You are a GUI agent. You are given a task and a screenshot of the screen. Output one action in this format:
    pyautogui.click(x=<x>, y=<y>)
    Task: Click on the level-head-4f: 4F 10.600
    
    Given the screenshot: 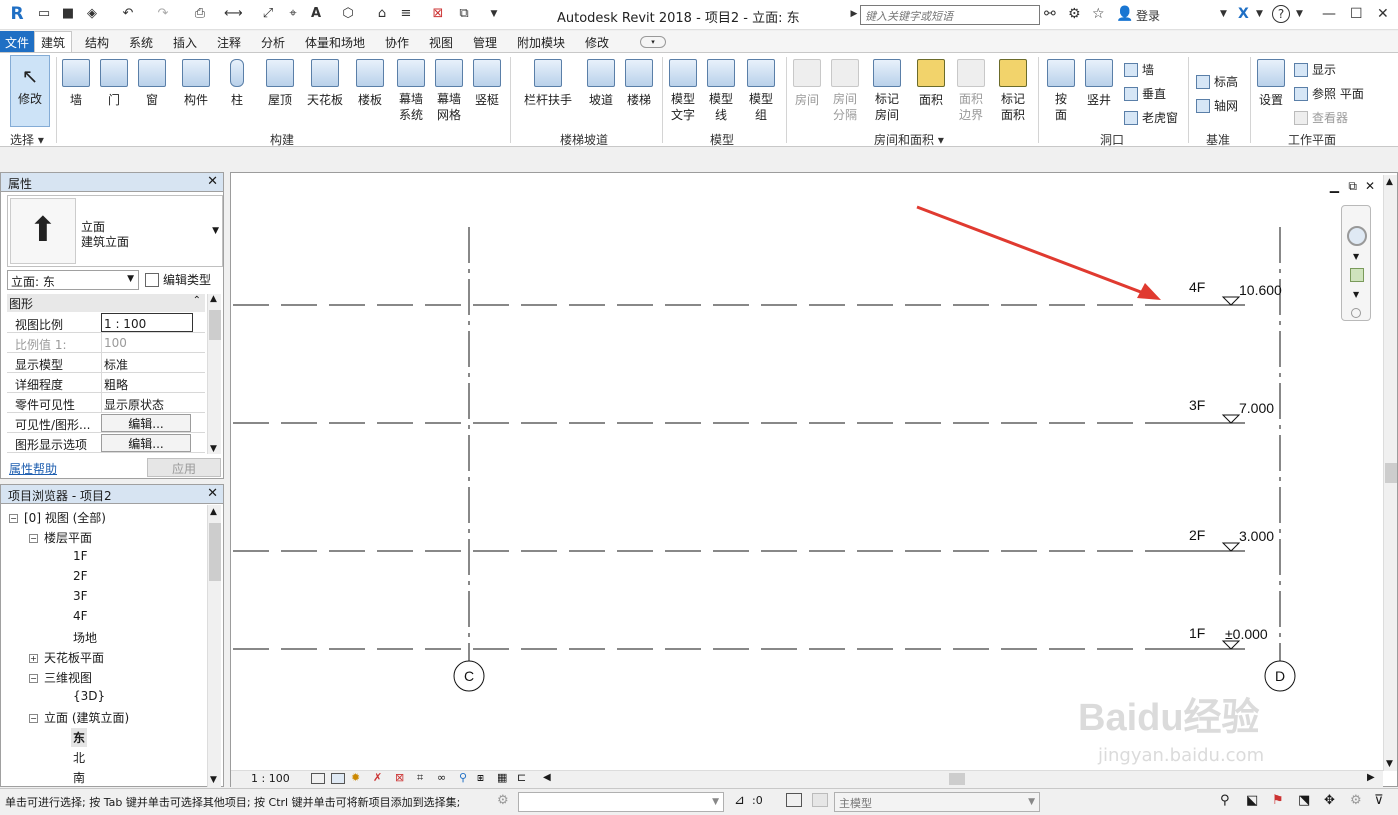 What is the action you would take?
    pyautogui.click(x=1230, y=292)
    